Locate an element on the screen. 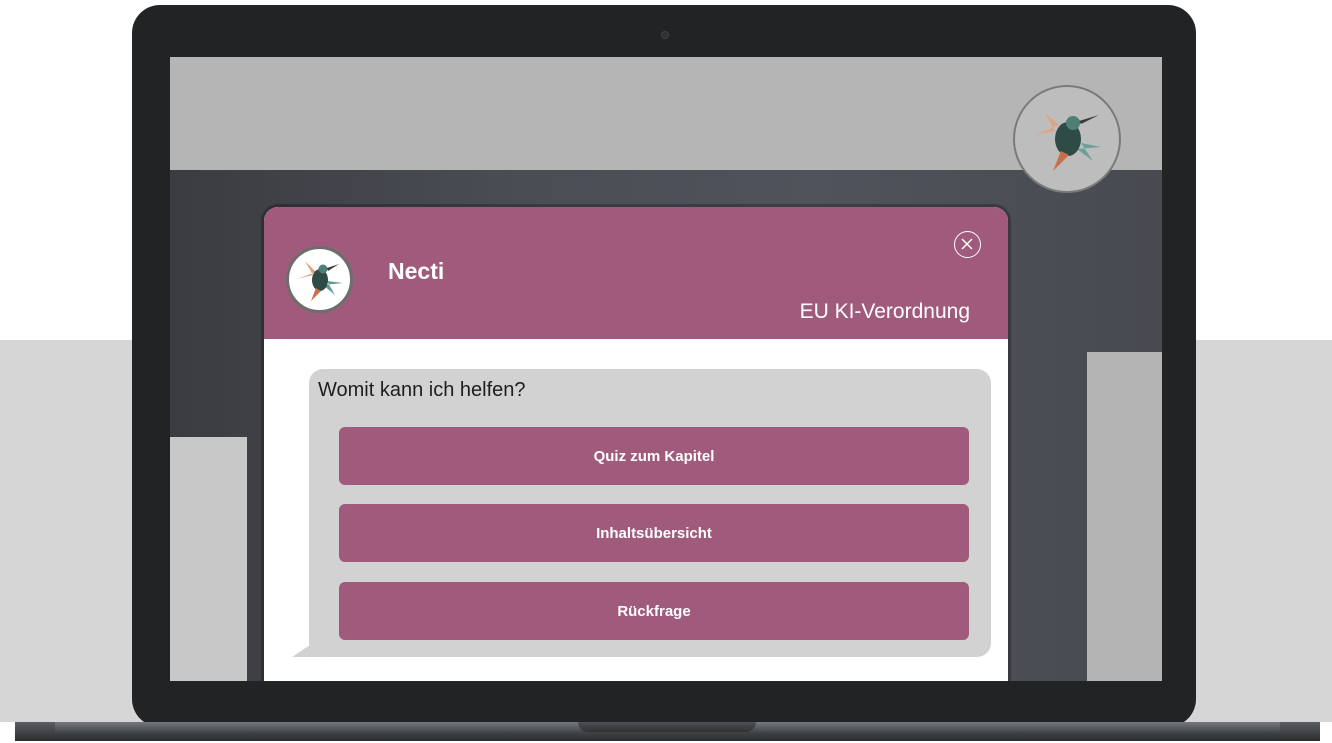  message-bubble-tail is located at coordinates (307, 647).